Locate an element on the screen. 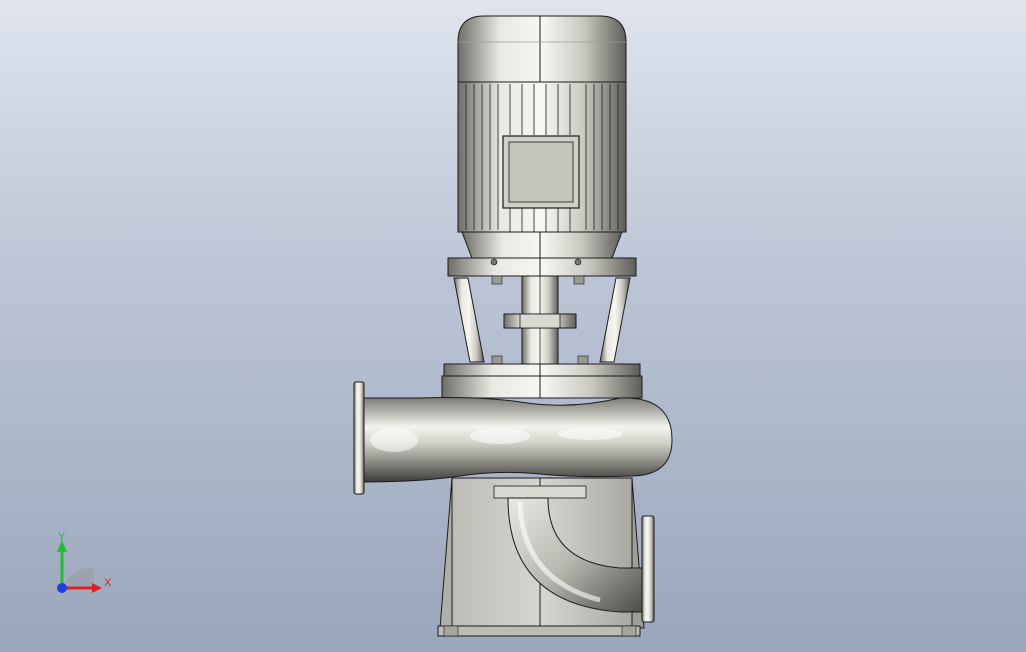 The image size is (1026, 652). motor-cap is located at coordinates (542, 49).